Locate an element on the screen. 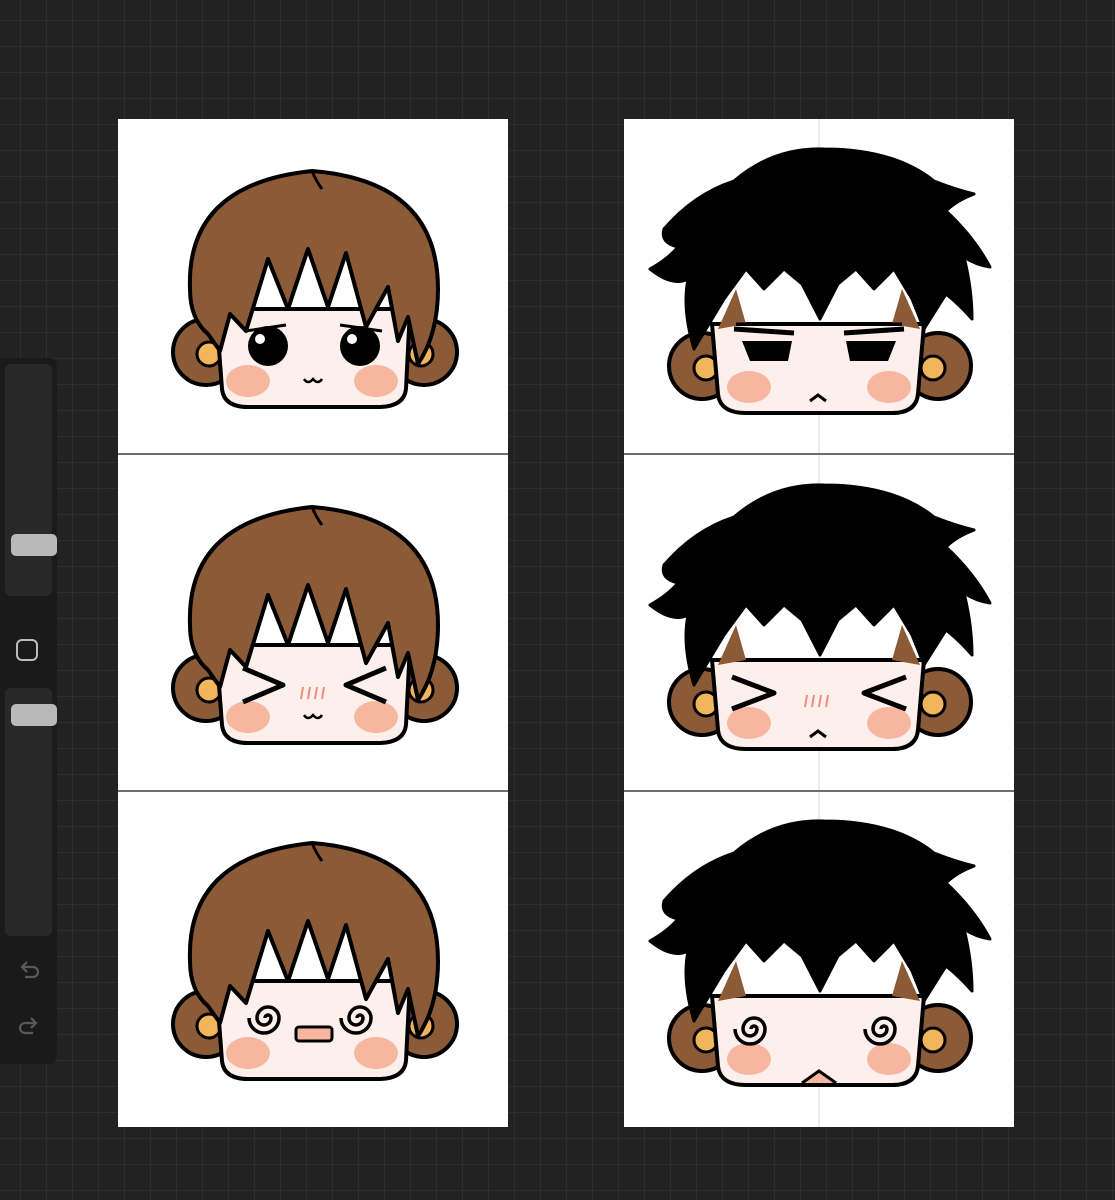 Image resolution: width=1115 pixels, height=1200 pixels. modify-button is located at coordinates (27, 650).